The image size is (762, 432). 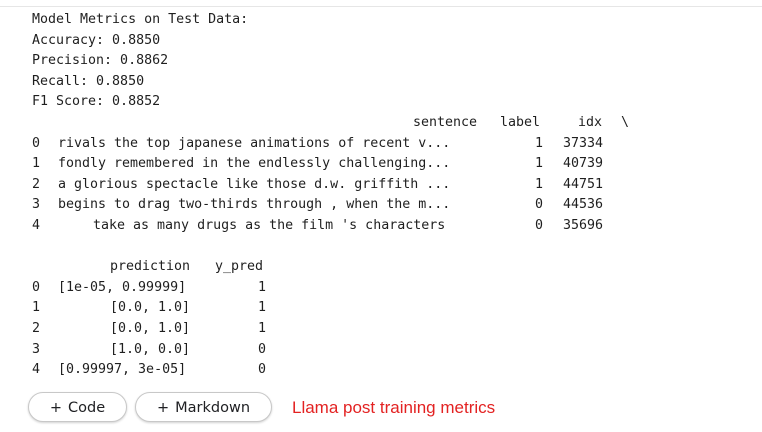 I want to click on annotation-note: Llama post training metrics, so click(x=394, y=407).